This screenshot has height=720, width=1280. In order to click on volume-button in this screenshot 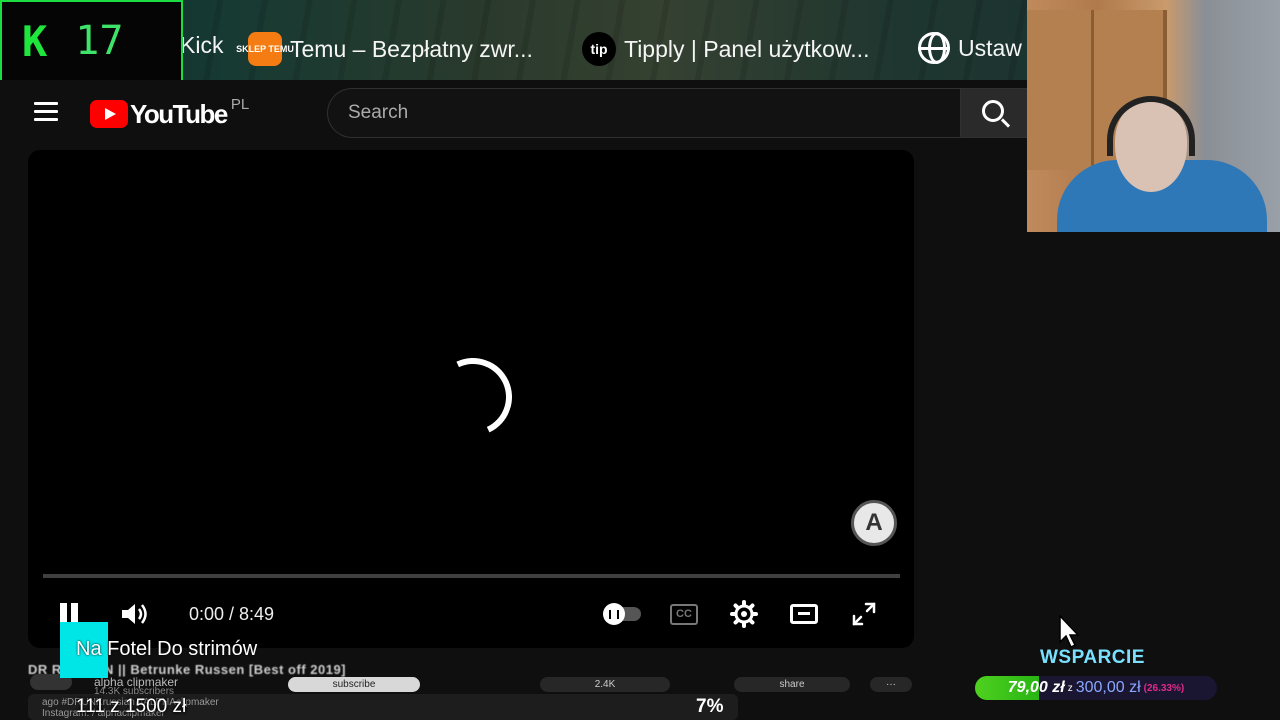, I will do `click(135, 614)`.